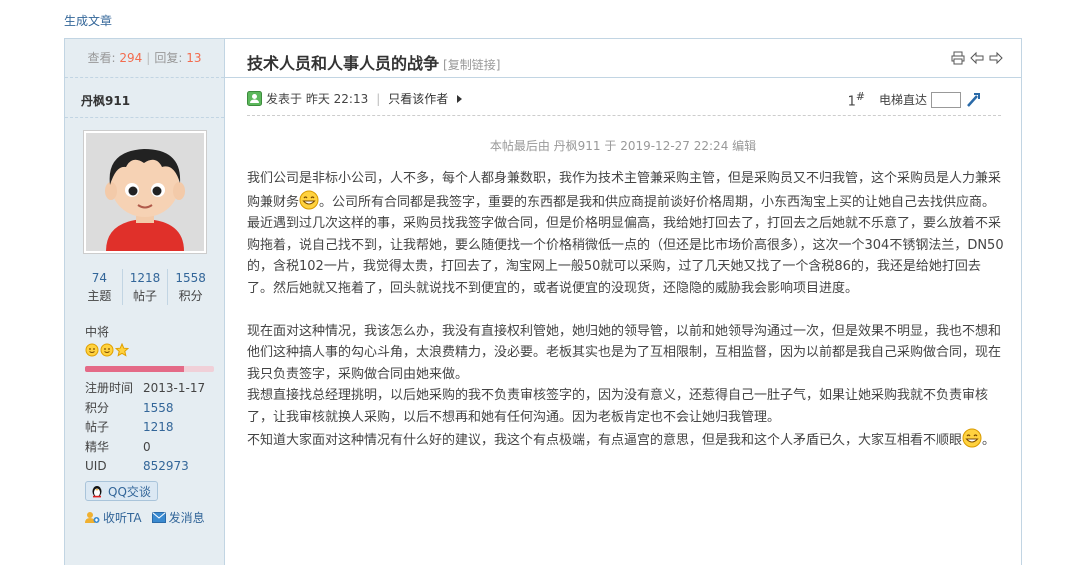 Image resolution: width=1079 pixels, height=565 pixels. What do you see at coordinates (460, 98) in the screenshot?
I see `arrow-right-icon` at bounding box center [460, 98].